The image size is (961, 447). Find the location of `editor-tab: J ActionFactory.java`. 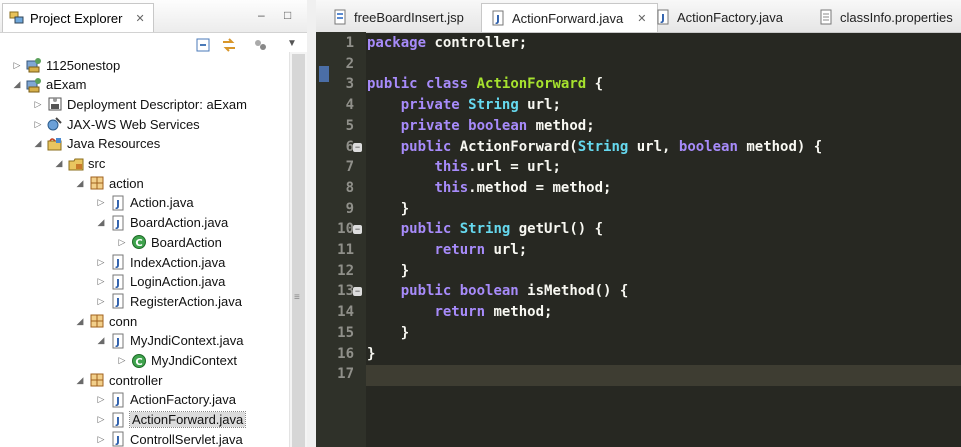

editor-tab: J ActionFactory.java is located at coordinates (720, 17).